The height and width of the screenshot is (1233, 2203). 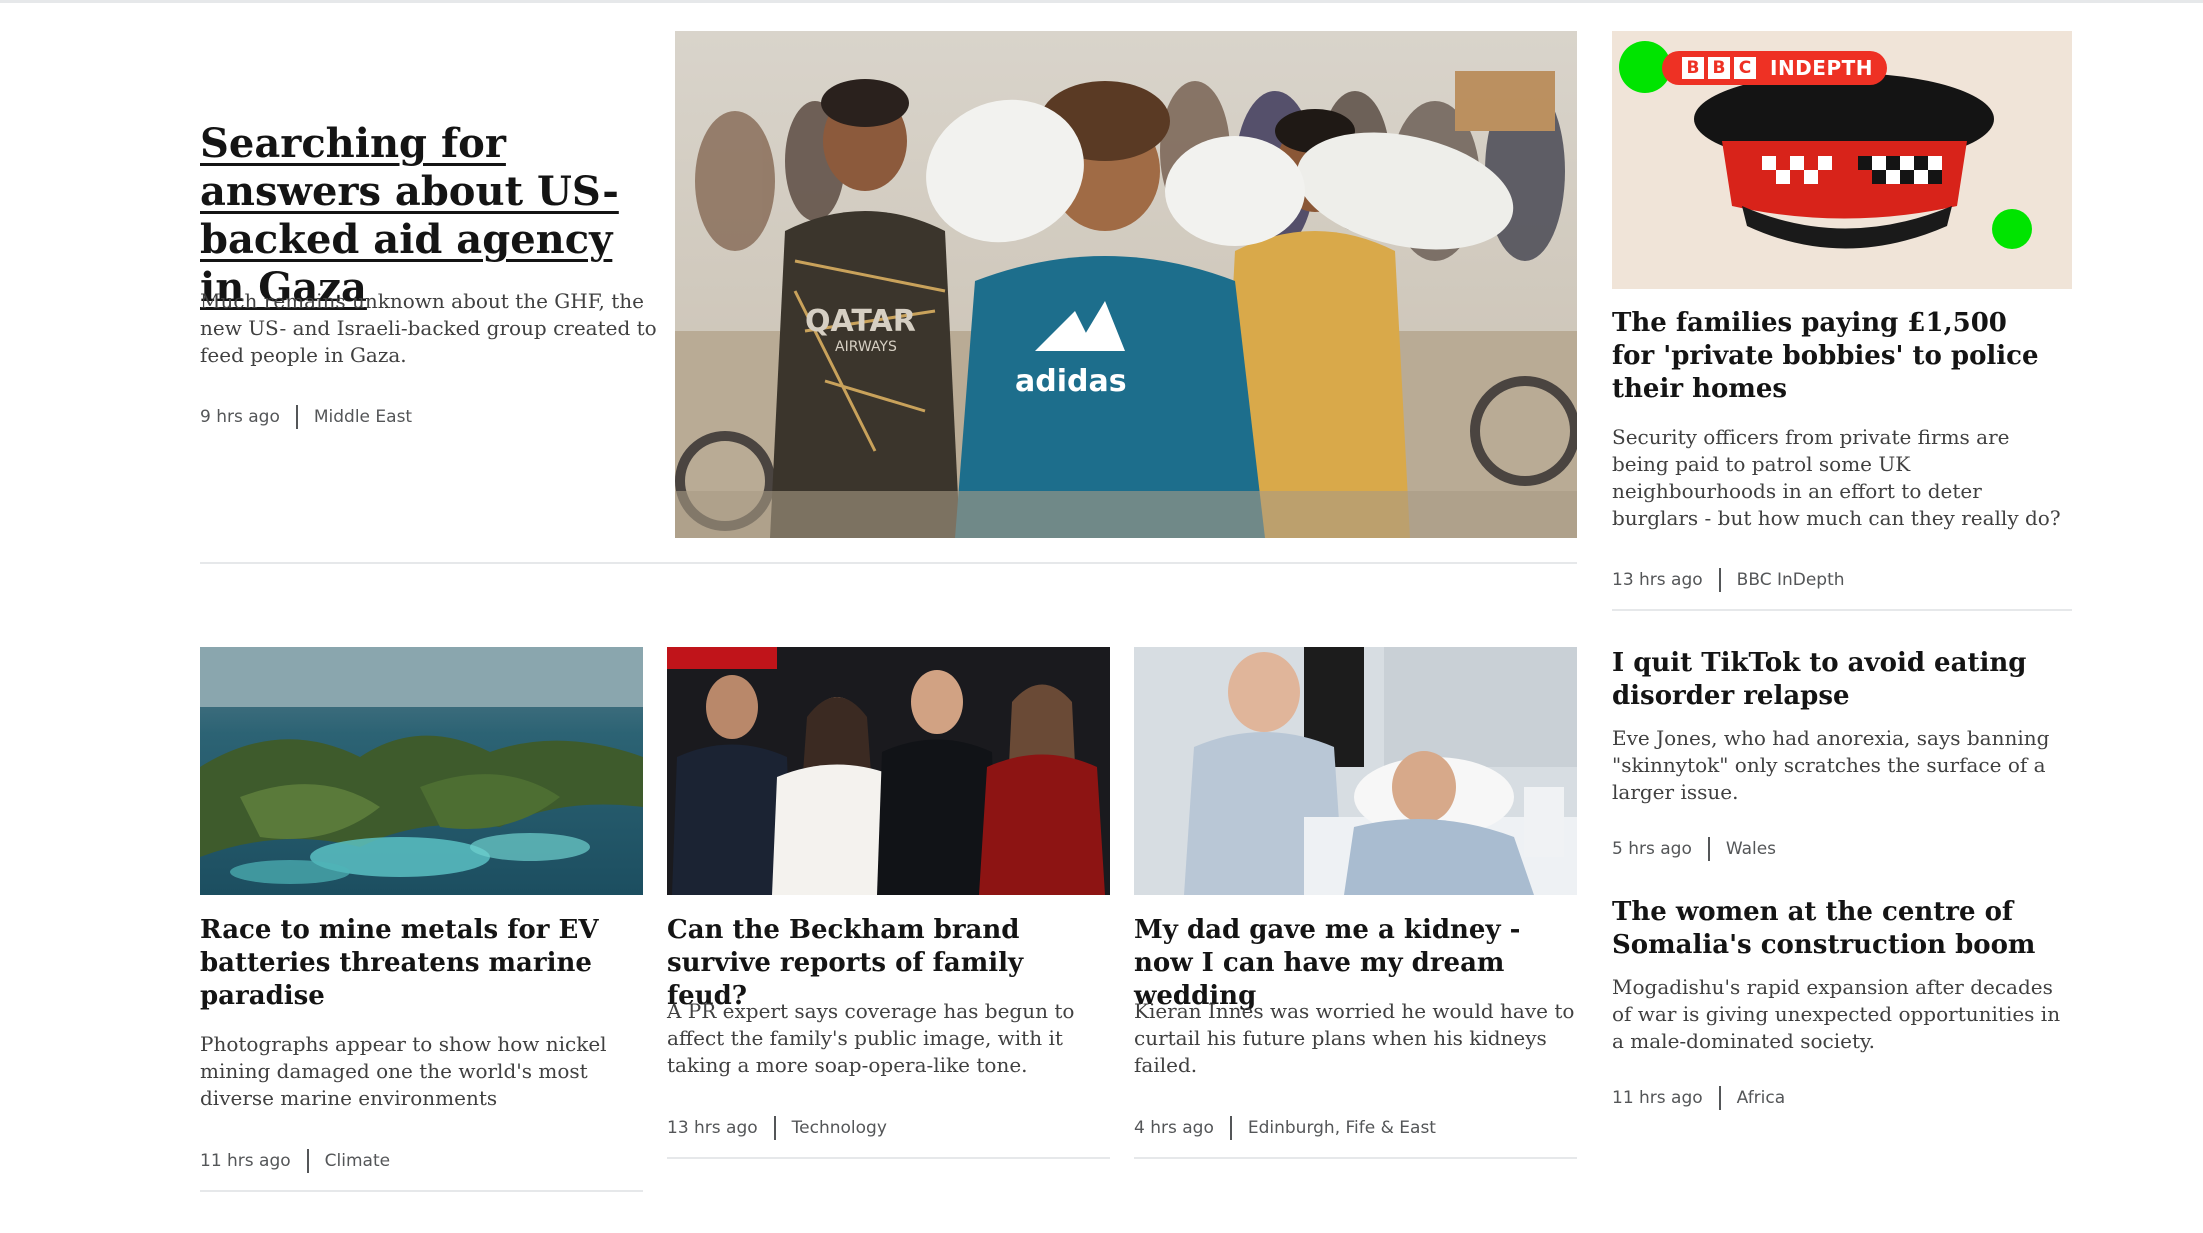 What do you see at coordinates (1342, 1128) in the screenshot?
I see `story-section-link-kidney: Edinburgh, Fife & East` at bounding box center [1342, 1128].